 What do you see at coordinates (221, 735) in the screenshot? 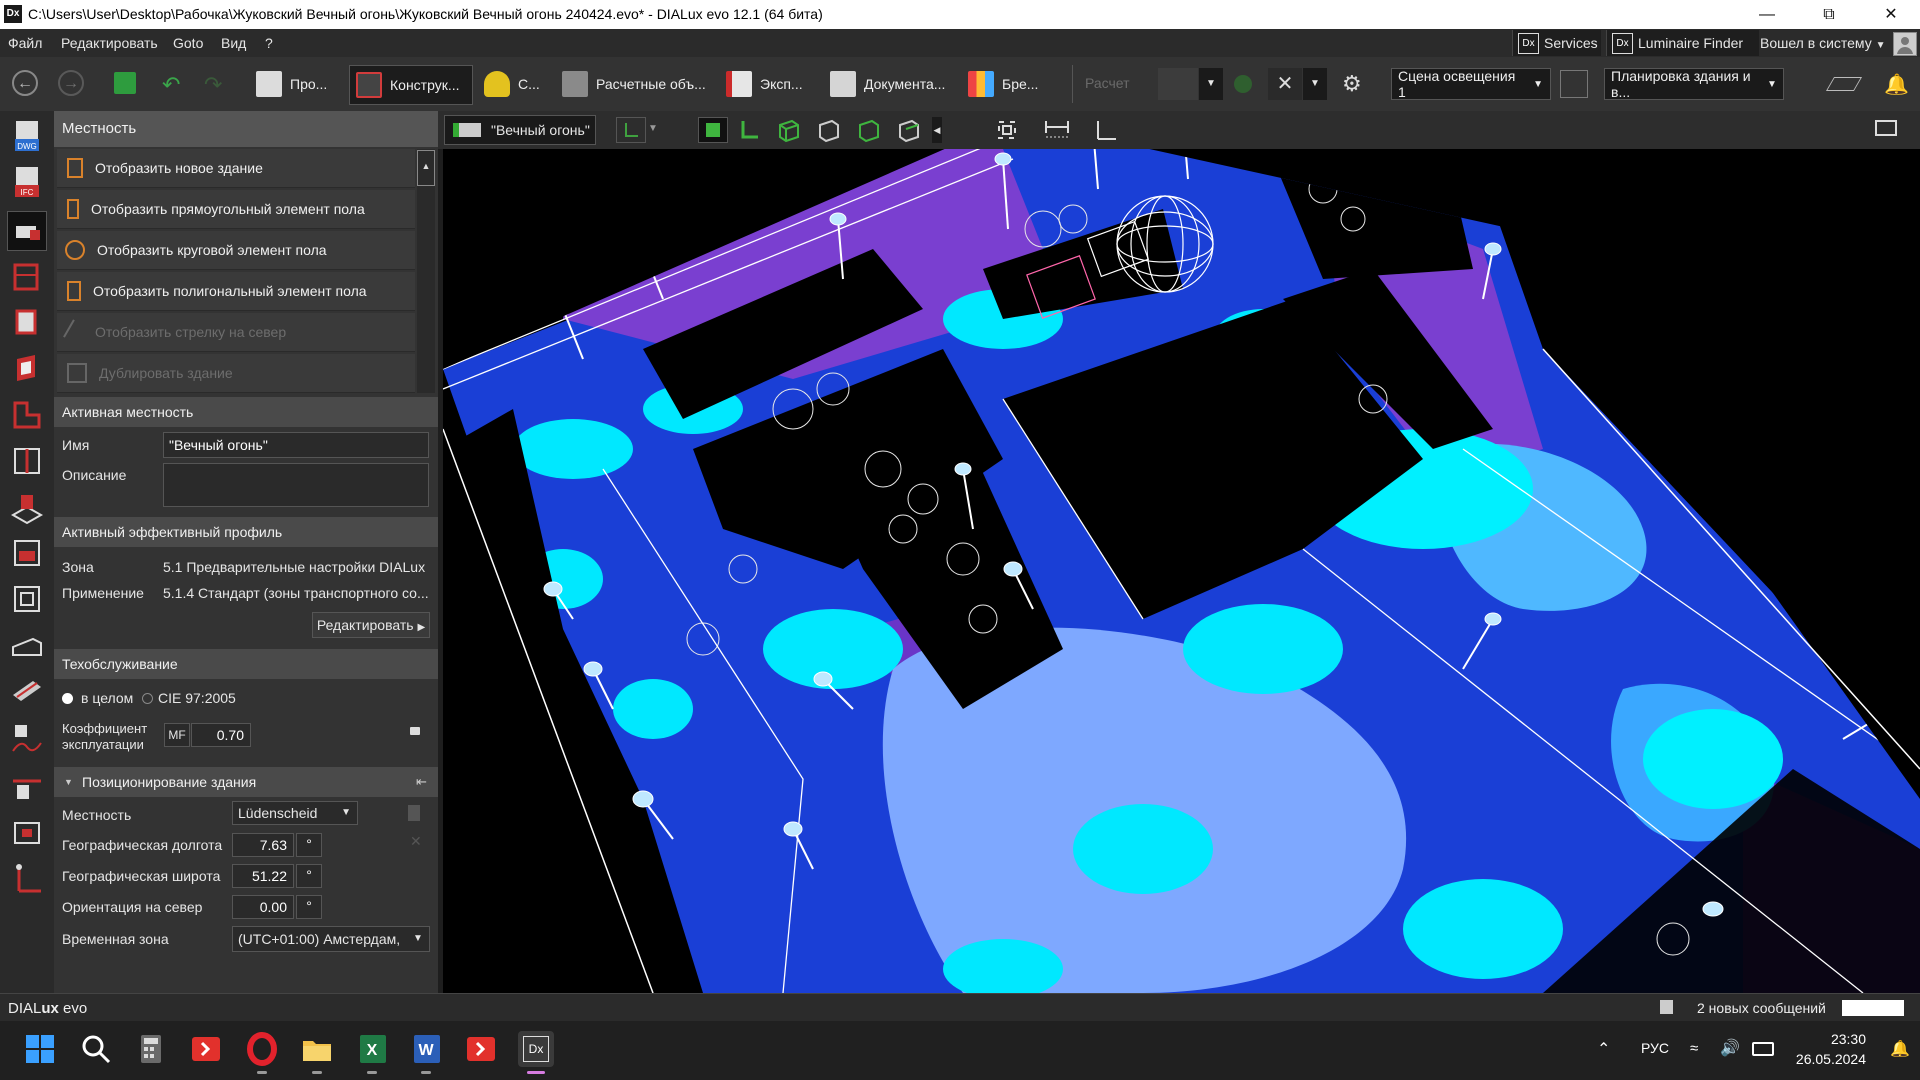
I see `mf-input: 0.70` at bounding box center [221, 735].